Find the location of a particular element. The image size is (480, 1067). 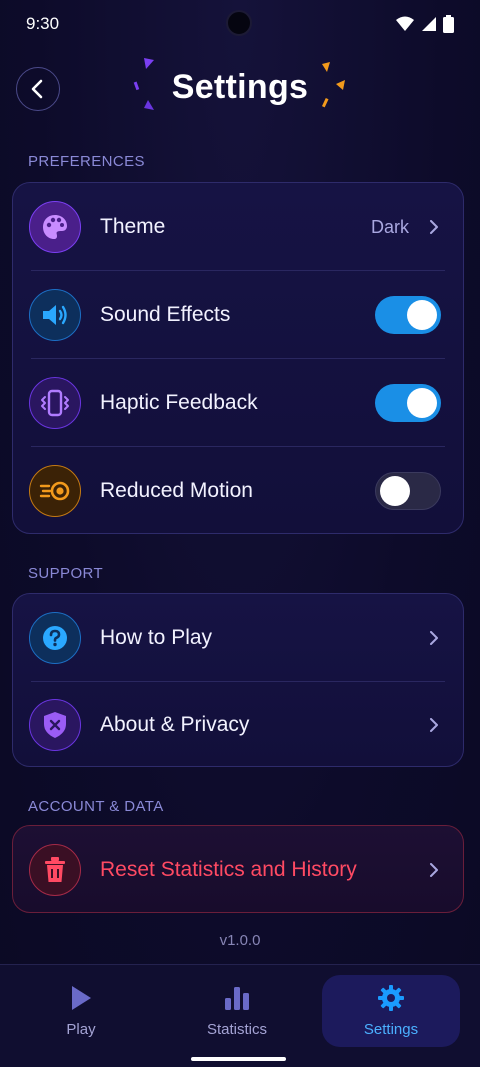

haptic-feedback-row: Haptic Feedback is located at coordinates (238, 403).